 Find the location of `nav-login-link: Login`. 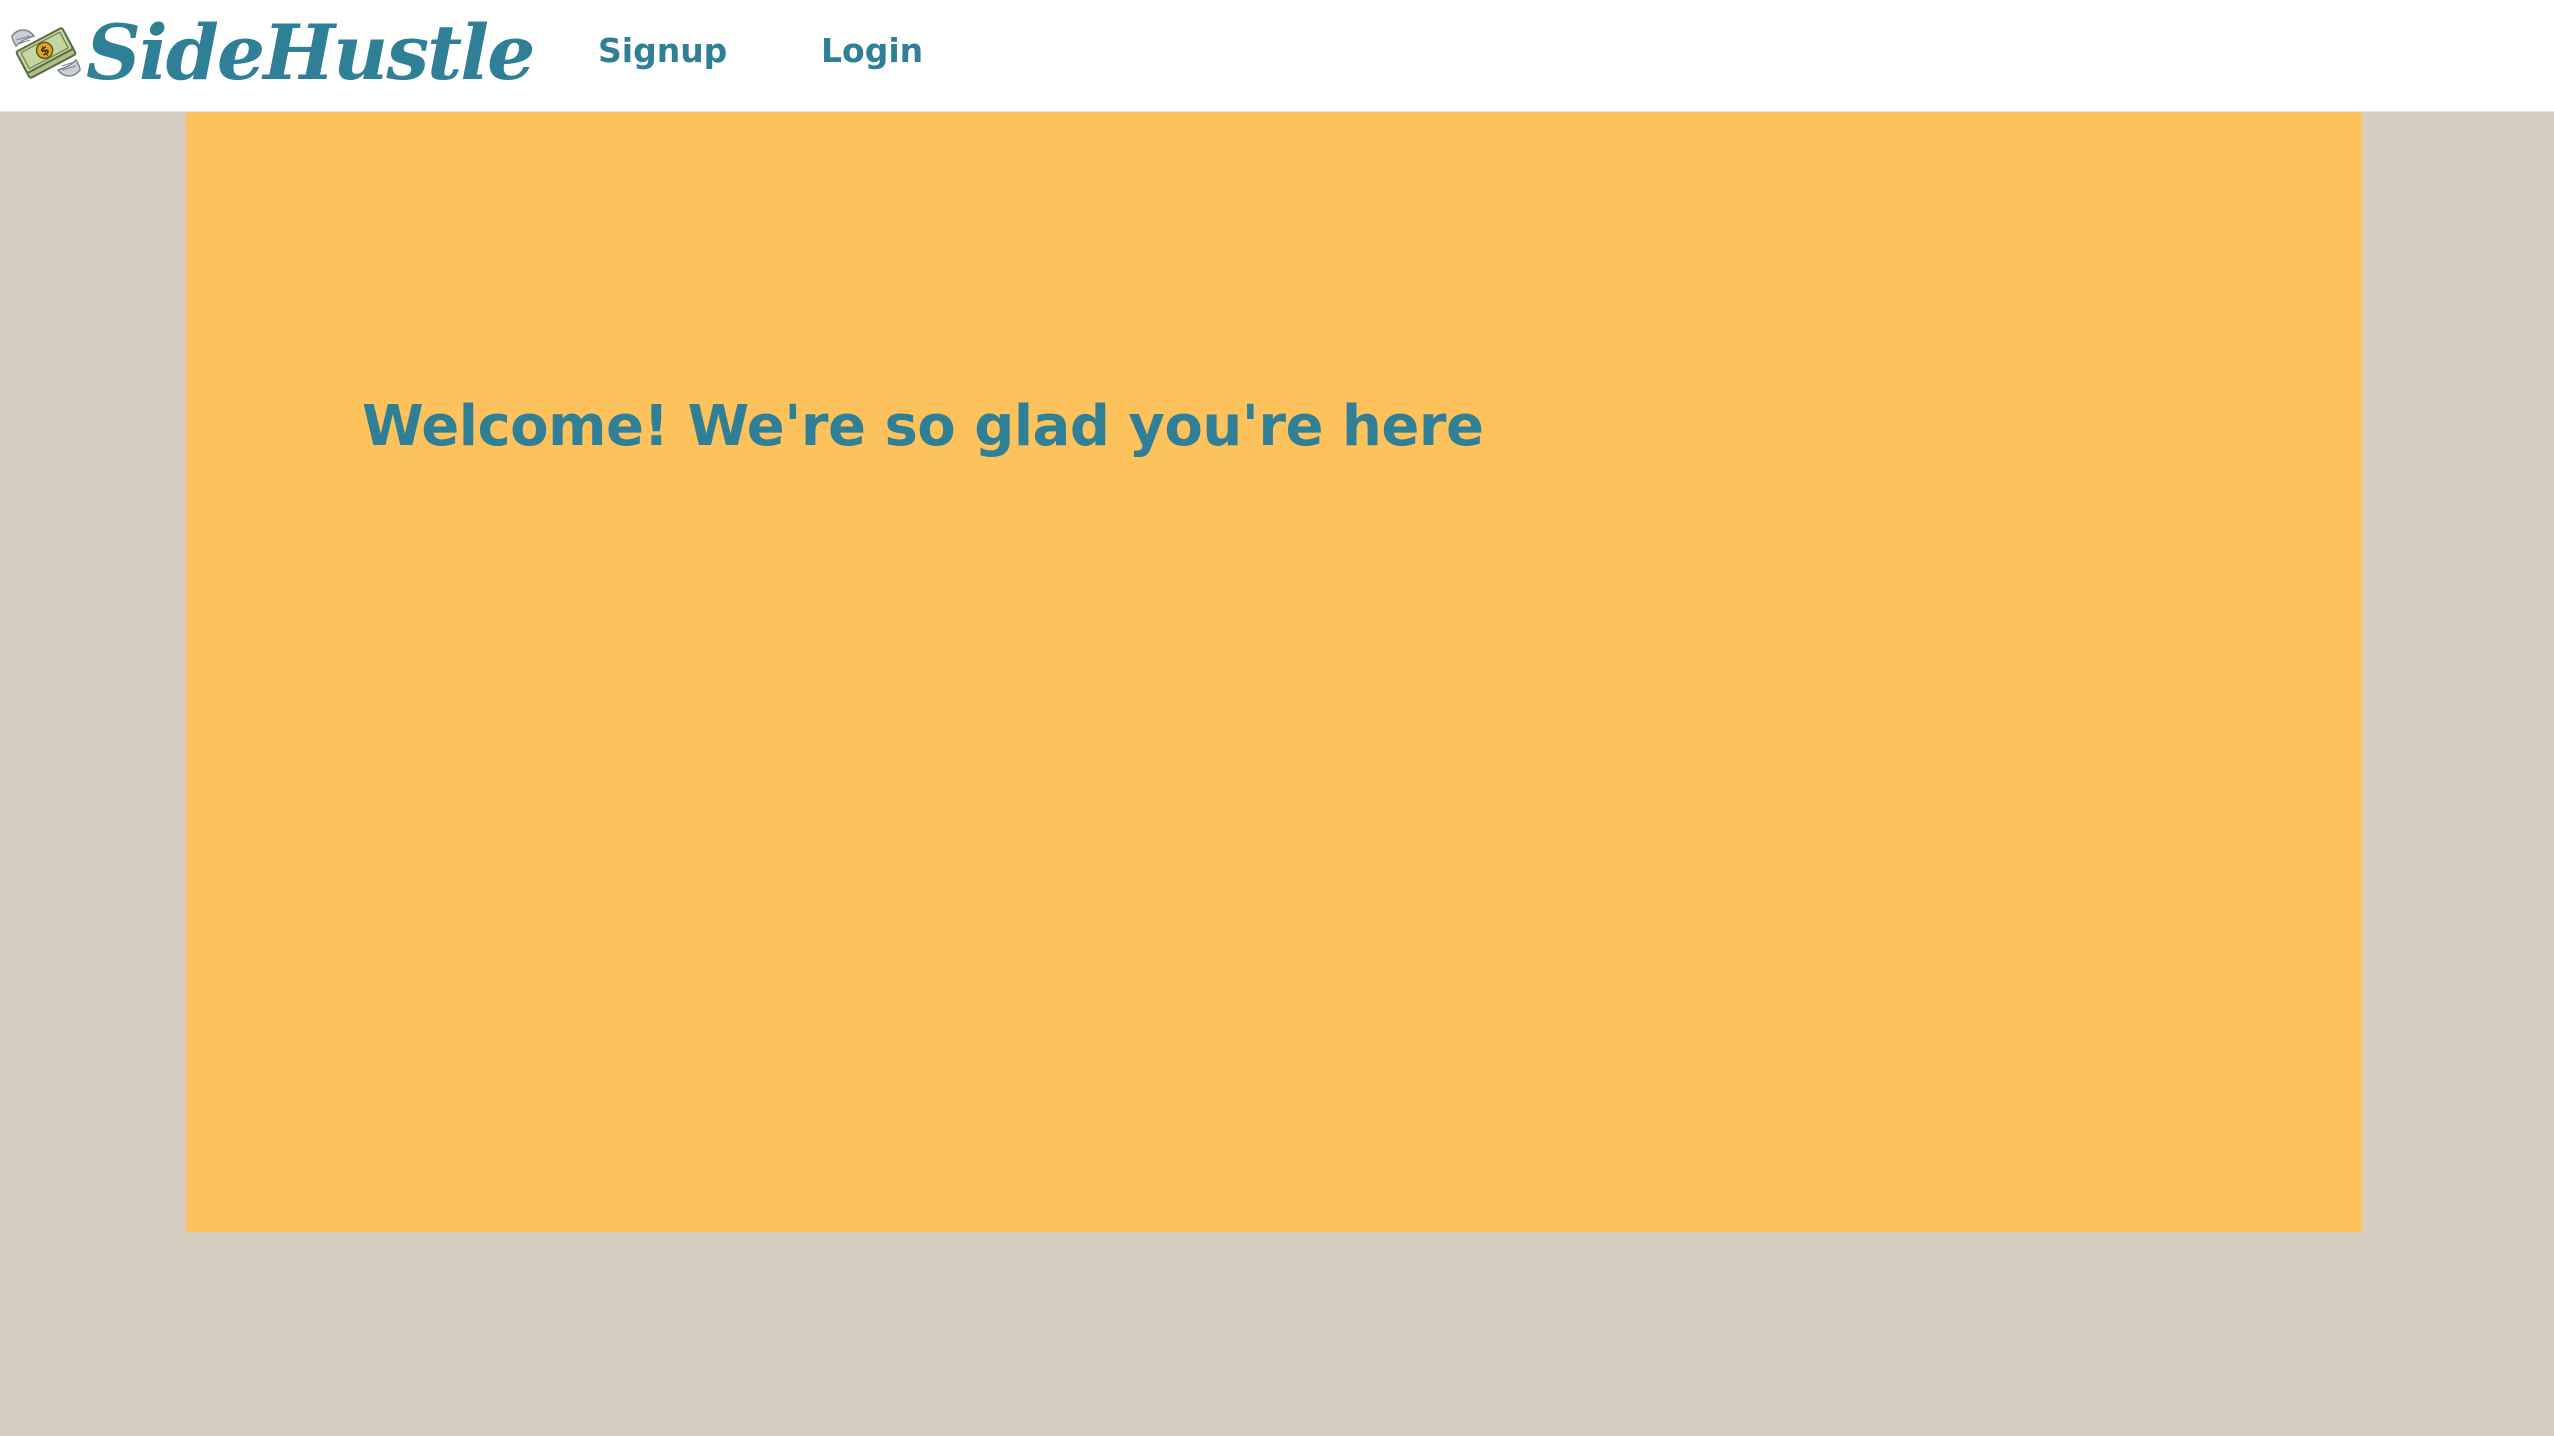

nav-login-link: Login is located at coordinates (872, 51).